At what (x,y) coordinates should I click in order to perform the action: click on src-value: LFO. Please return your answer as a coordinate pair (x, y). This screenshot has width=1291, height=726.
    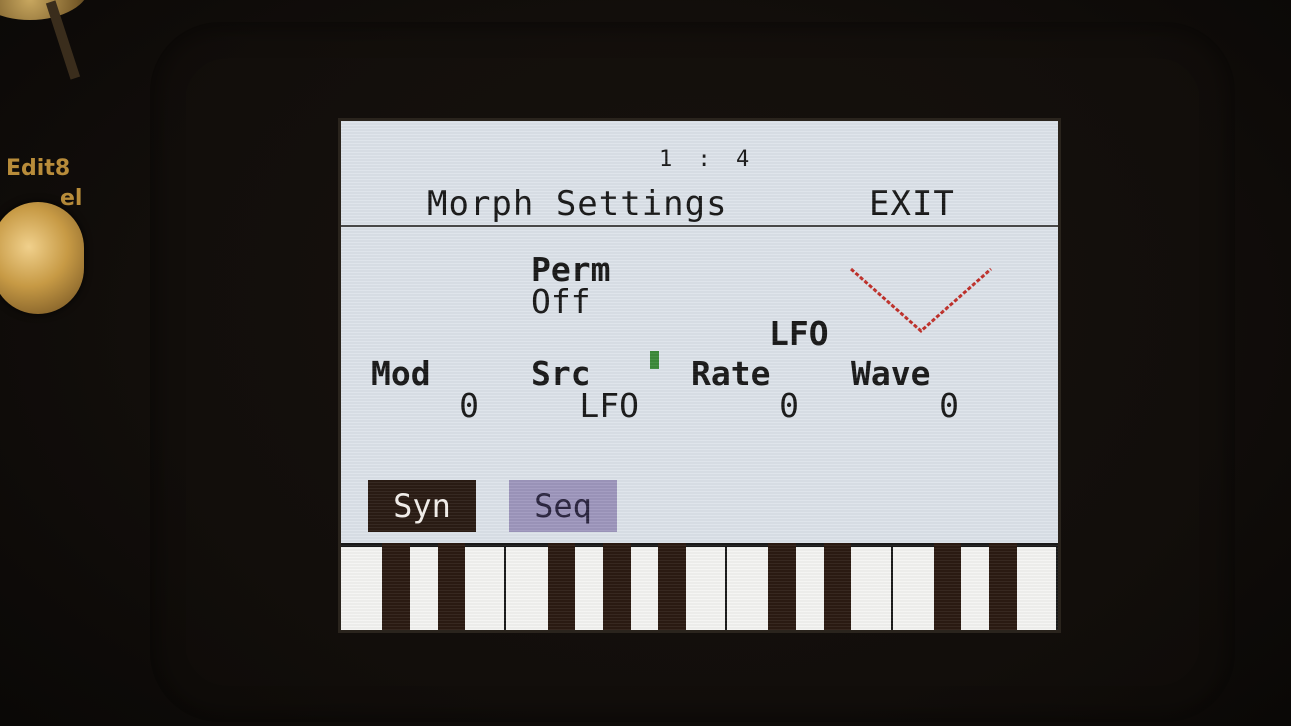
    Looking at the image, I should click on (585, 405).